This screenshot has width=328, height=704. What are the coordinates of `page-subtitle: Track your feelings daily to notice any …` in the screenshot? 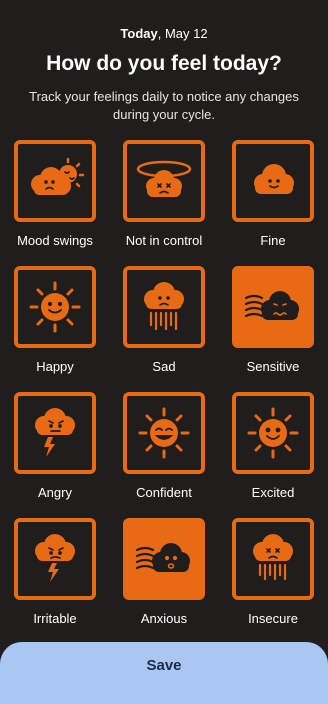 It's located at (164, 105).